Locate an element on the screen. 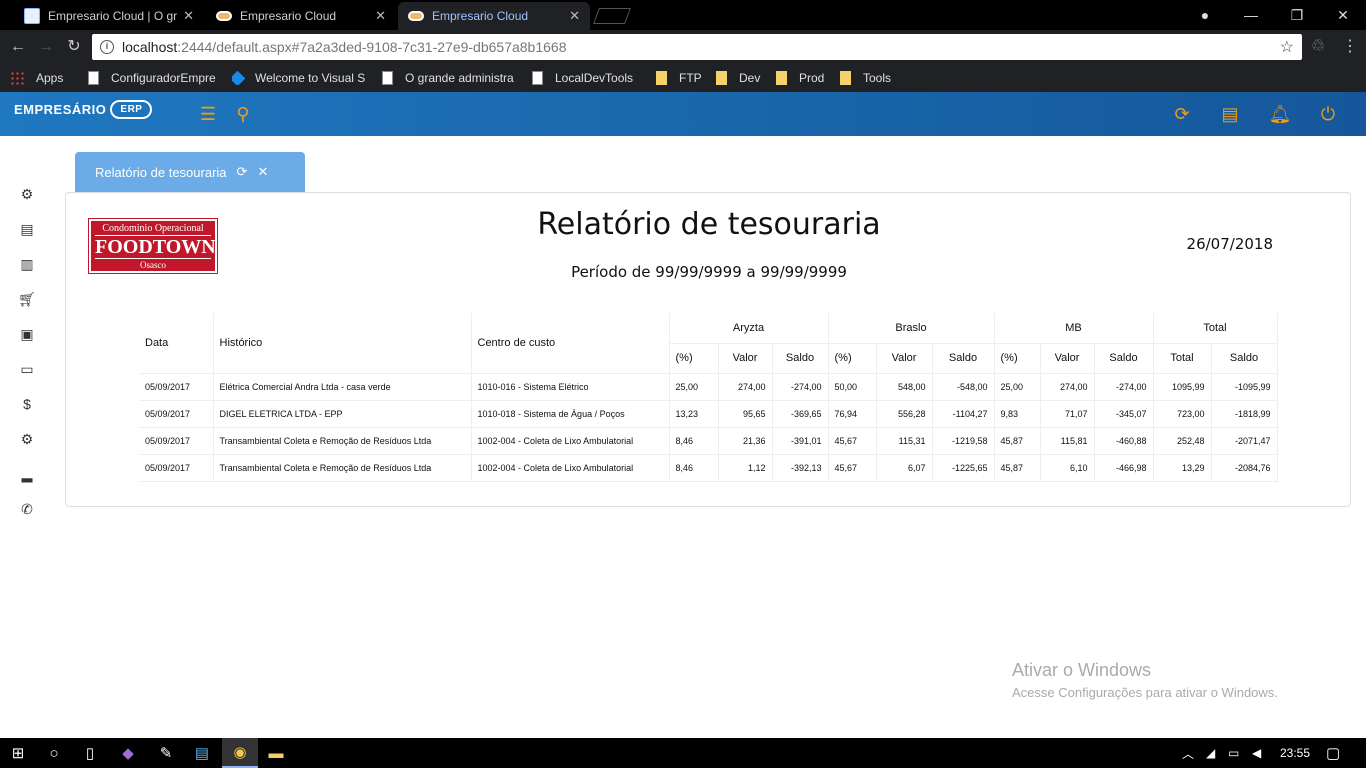 Image resolution: width=1366 pixels, height=768 pixels. tray-chevron-icon: ︿ is located at coordinates (1188, 753).